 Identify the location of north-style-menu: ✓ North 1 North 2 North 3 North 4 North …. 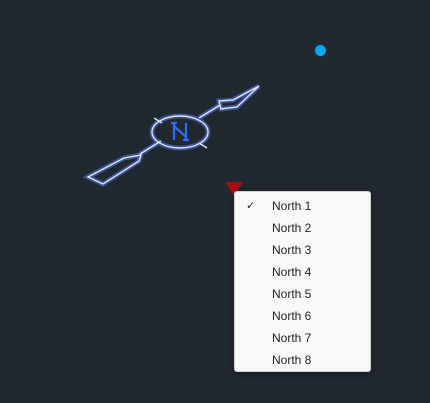
(302, 281).